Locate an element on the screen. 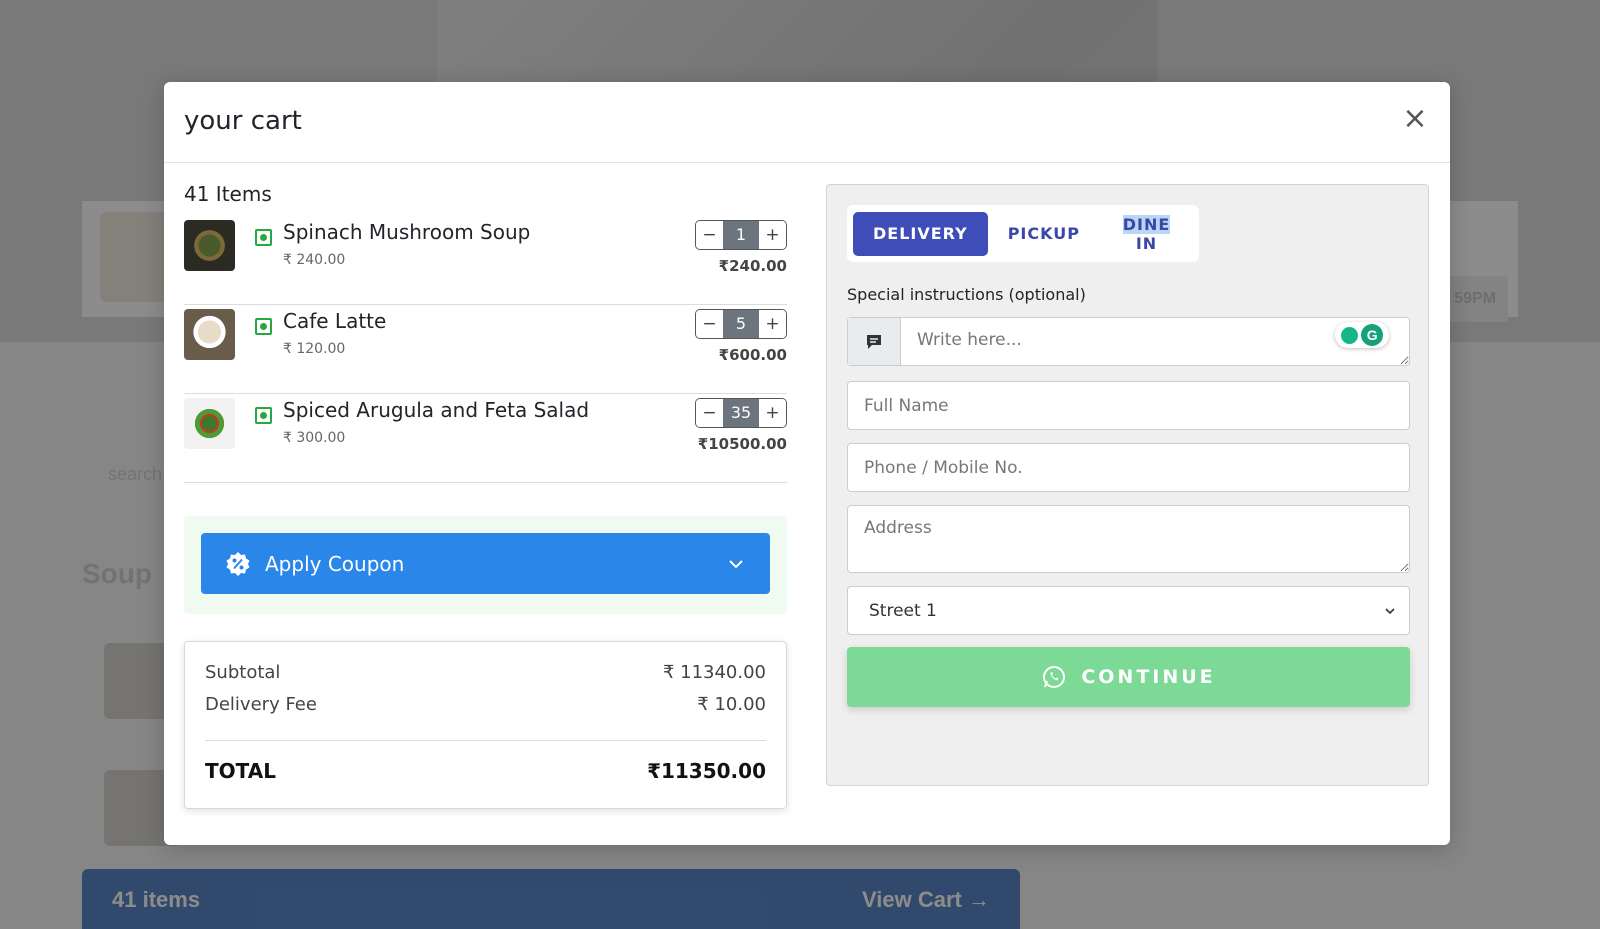 This screenshot has width=1600, height=929. special-instructions-group: G is located at coordinates (1128, 341).